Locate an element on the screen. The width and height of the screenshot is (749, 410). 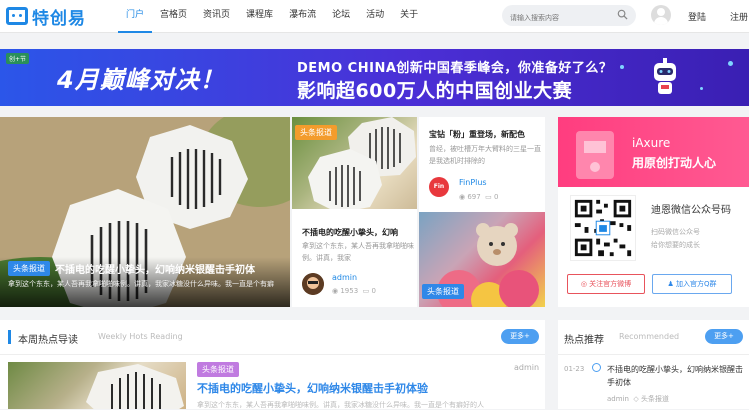
search-box is located at coordinates (569, 17).